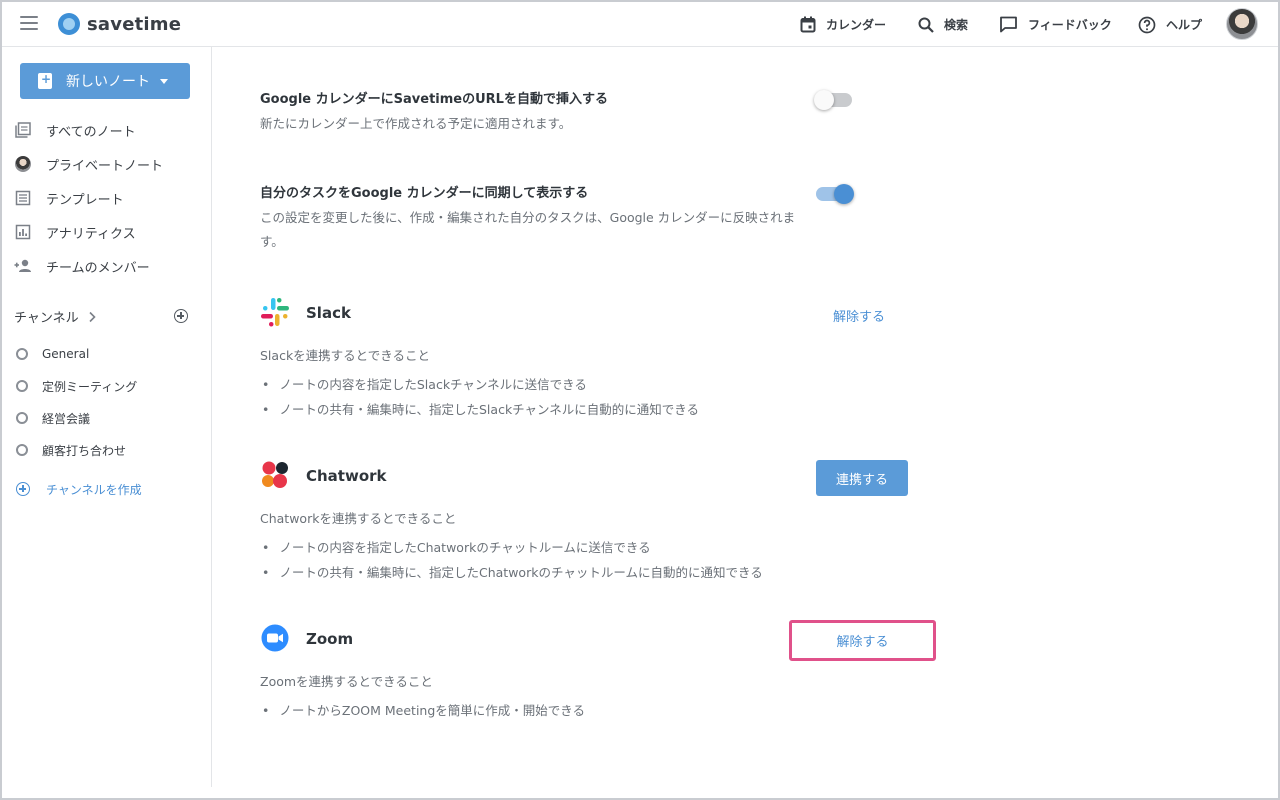  I want to click on notes-icon, so click(23, 130).